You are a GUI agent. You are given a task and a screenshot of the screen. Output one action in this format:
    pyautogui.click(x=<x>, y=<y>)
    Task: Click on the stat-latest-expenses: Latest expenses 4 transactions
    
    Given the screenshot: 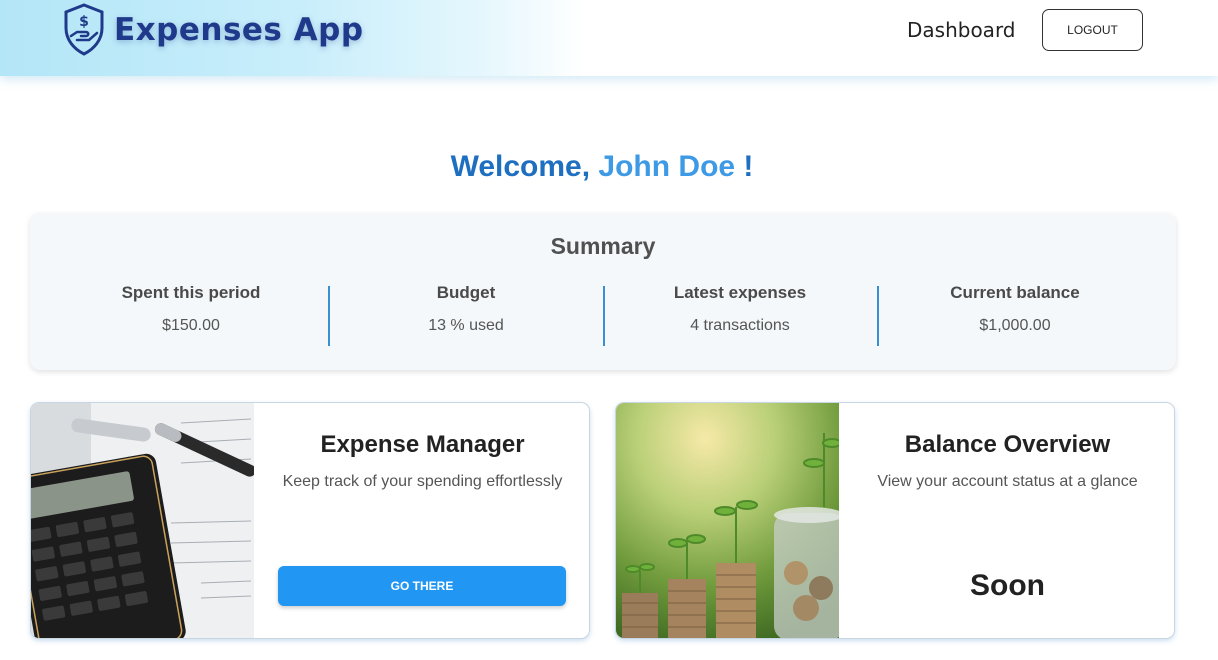 What is the action you would take?
    pyautogui.click(x=740, y=309)
    